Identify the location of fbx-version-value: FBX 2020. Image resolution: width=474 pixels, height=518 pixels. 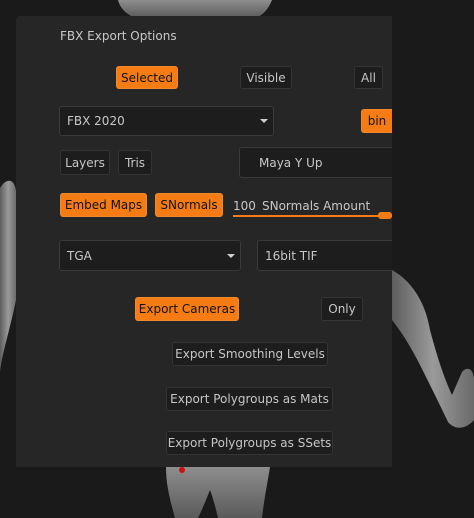
(96, 121).